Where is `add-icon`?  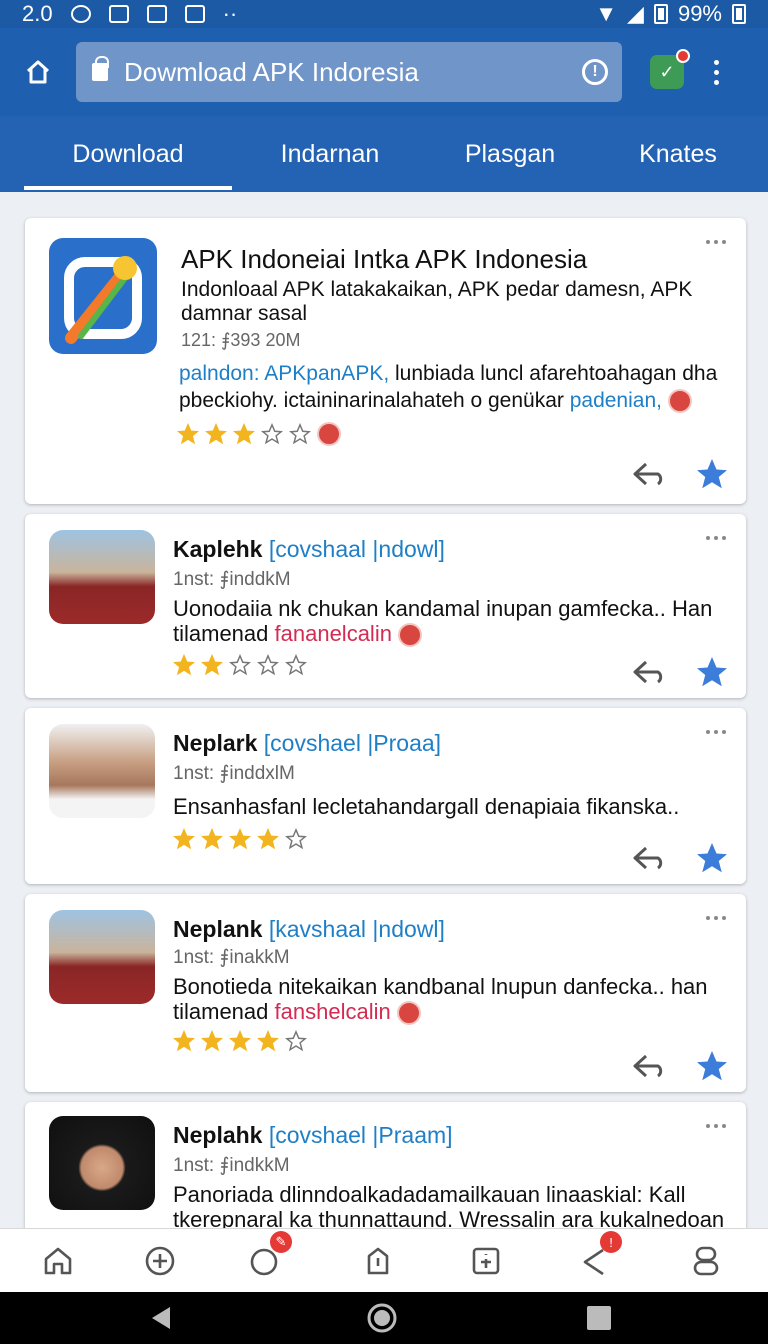 add-icon is located at coordinates (160, 1261).